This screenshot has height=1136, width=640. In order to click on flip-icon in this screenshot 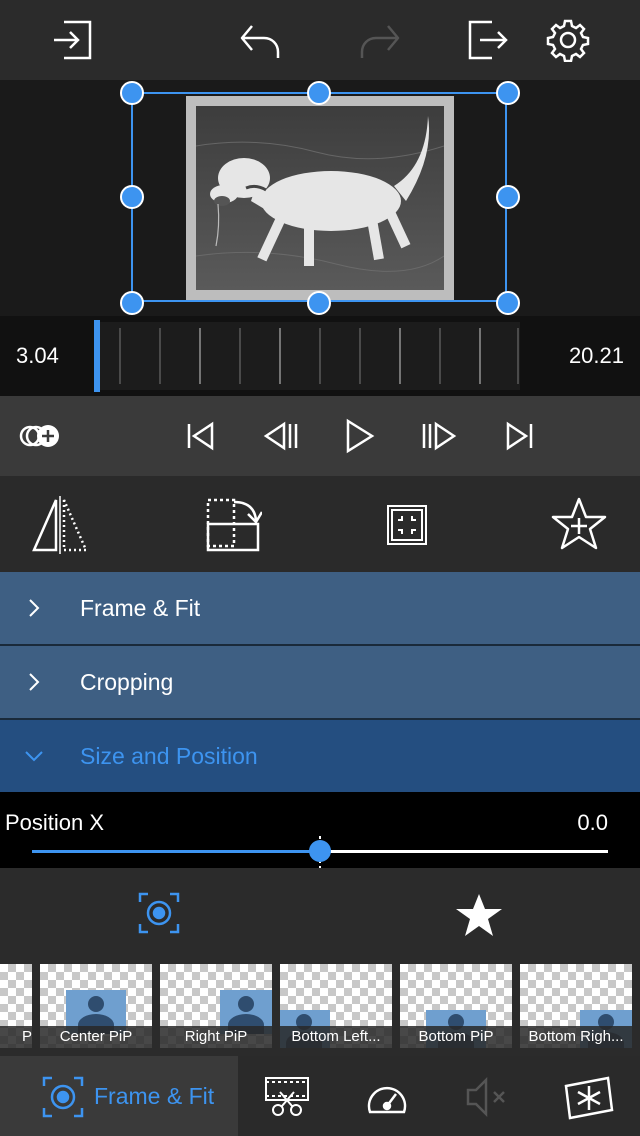, I will do `click(60, 525)`.